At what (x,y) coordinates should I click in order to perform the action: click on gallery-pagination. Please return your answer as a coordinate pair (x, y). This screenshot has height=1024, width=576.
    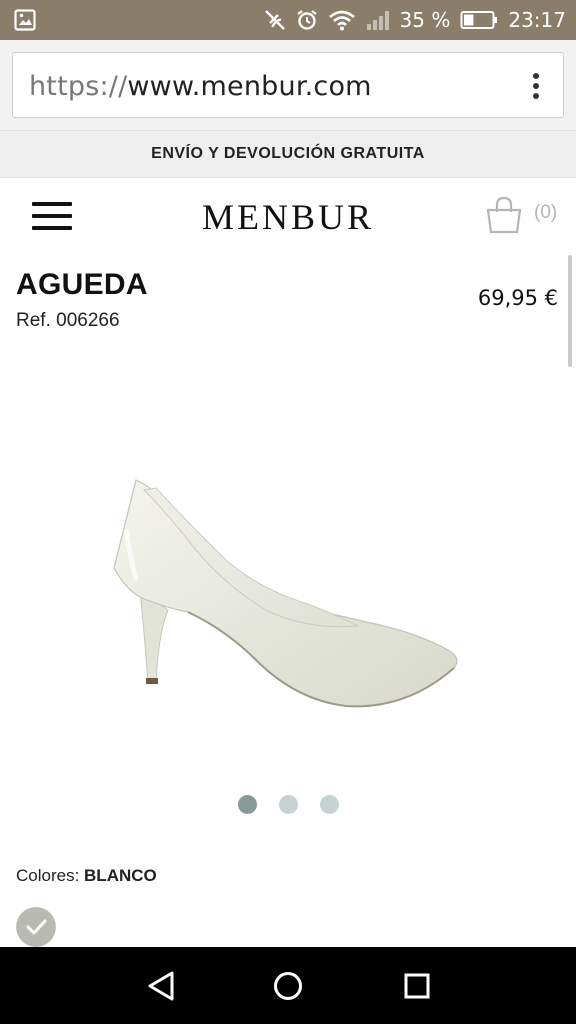
    Looking at the image, I should click on (288, 804).